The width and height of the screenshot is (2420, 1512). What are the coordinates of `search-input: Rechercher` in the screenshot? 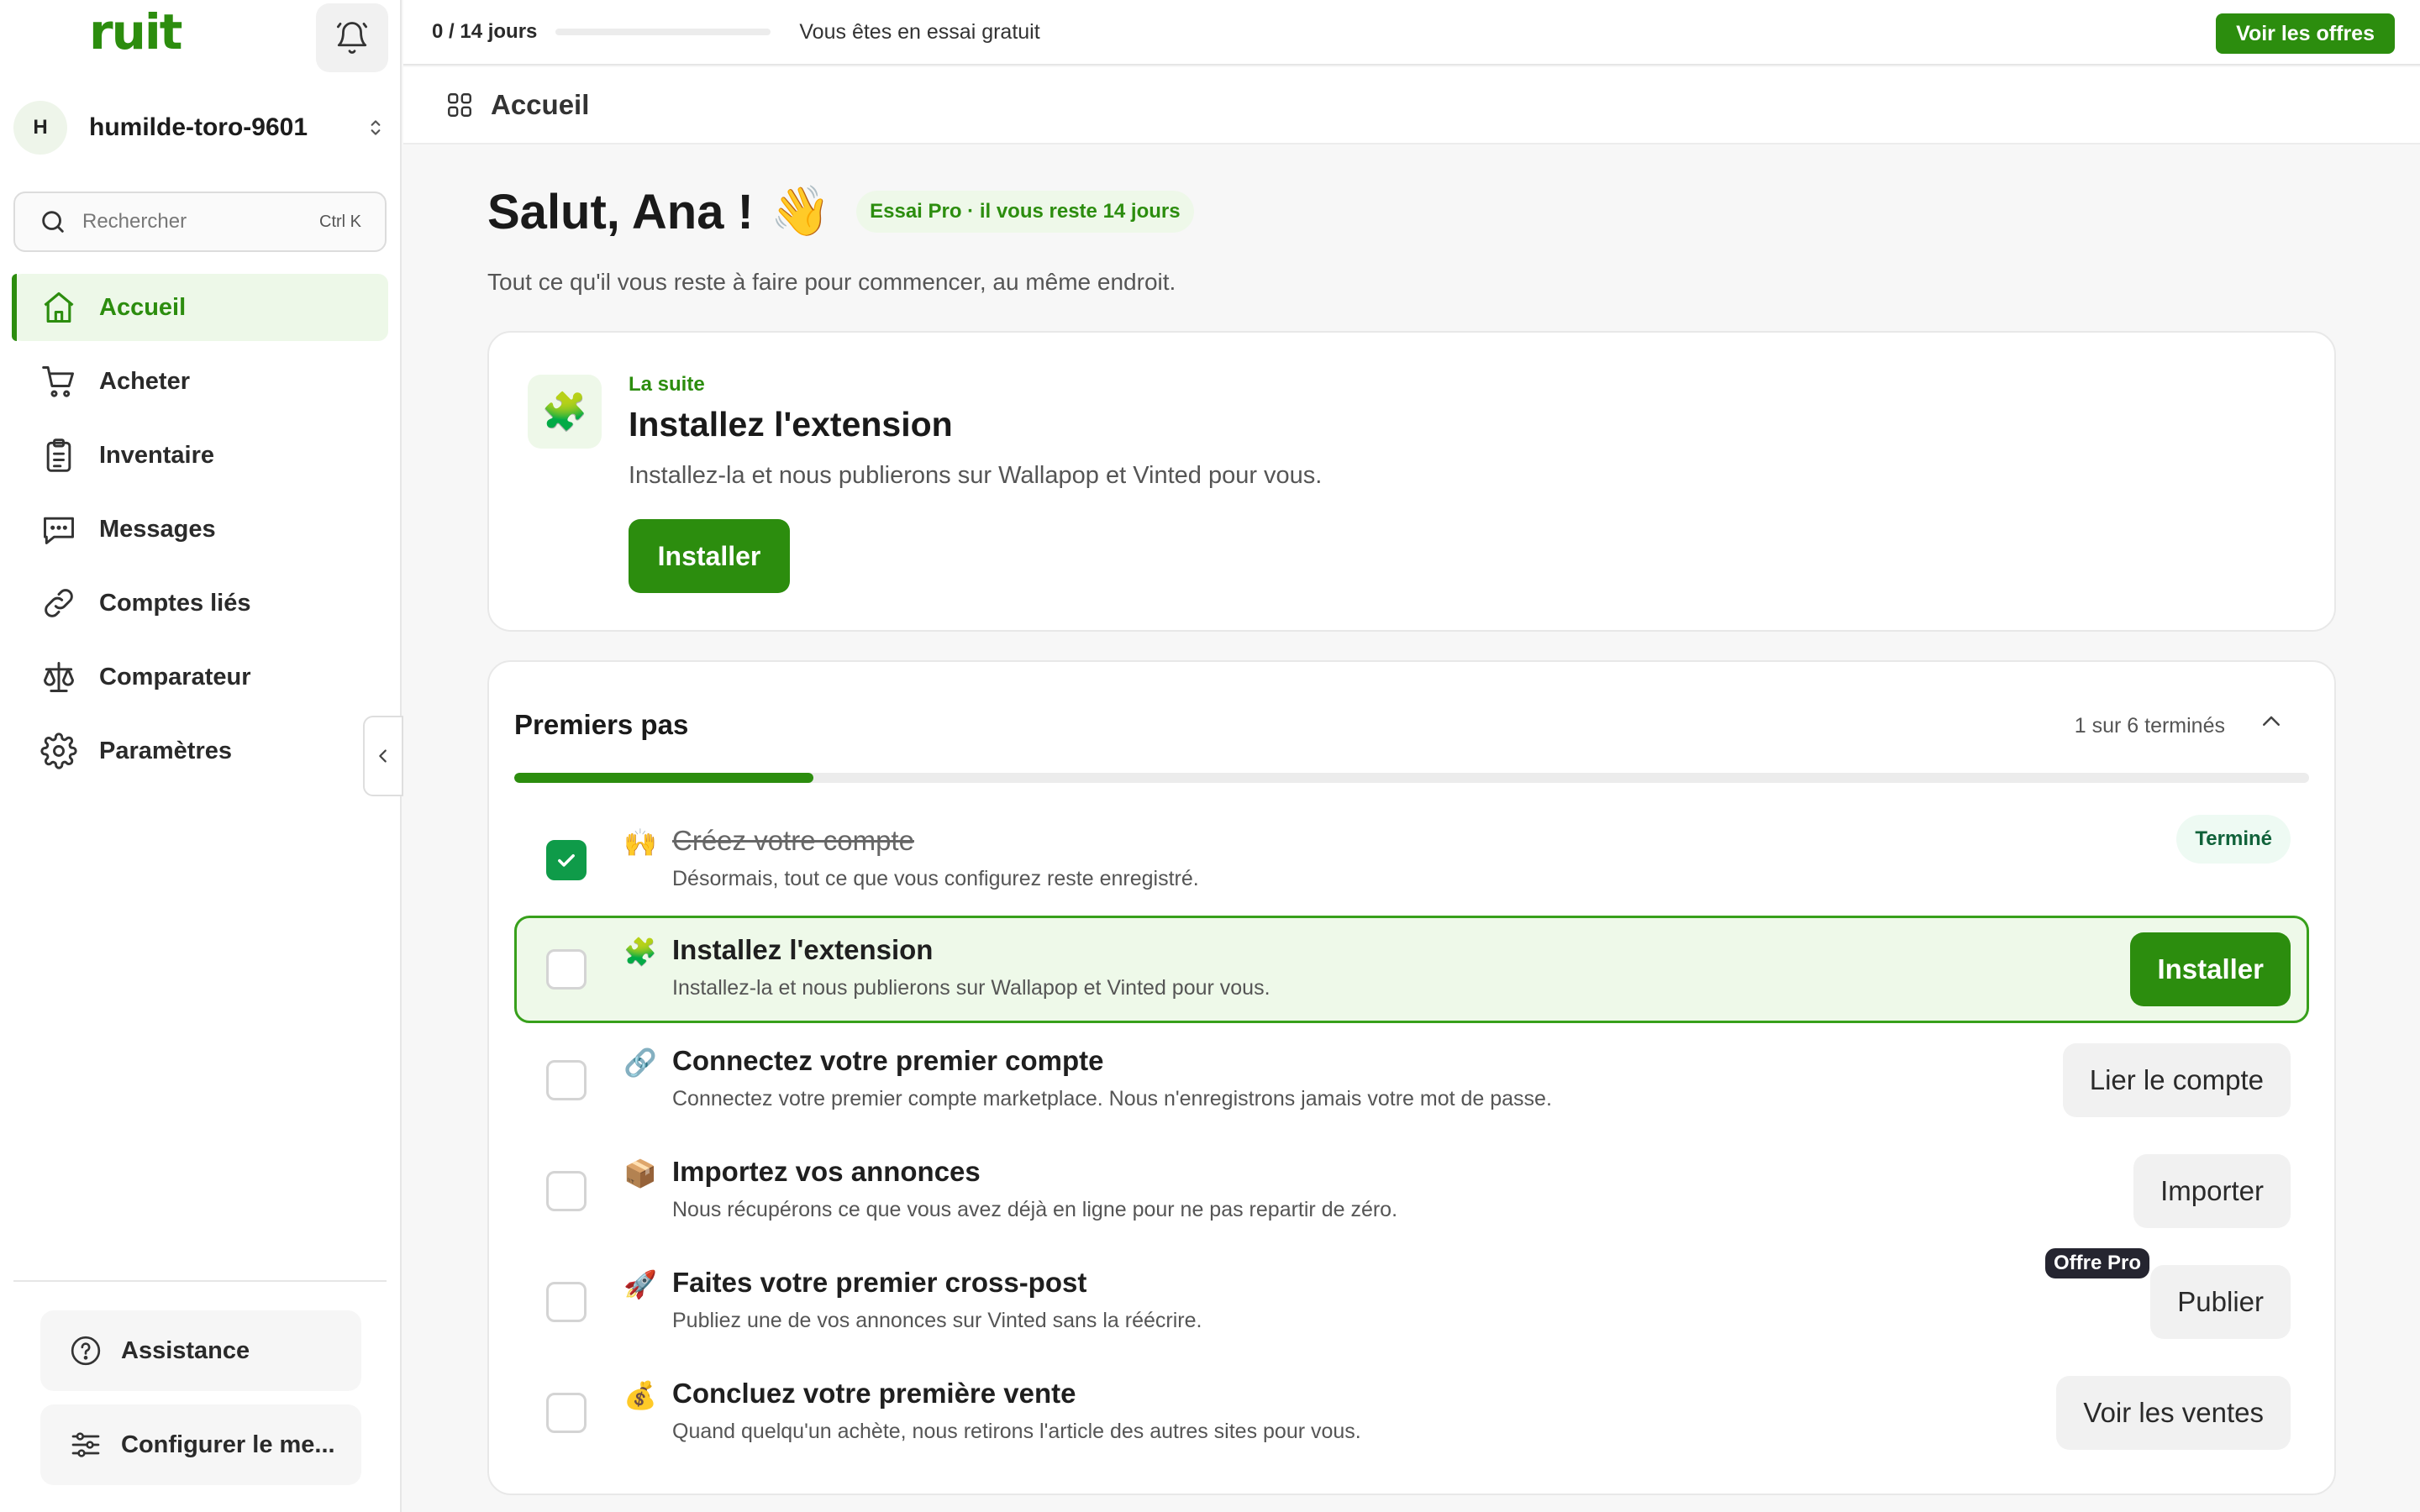 It's located at (200, 222).